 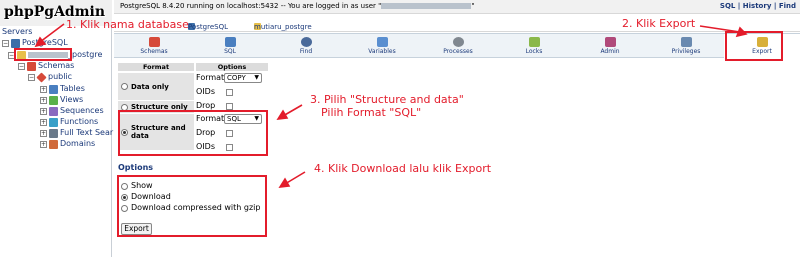 I want to click on arrow-step-2-head, so click(x=741, y=32).